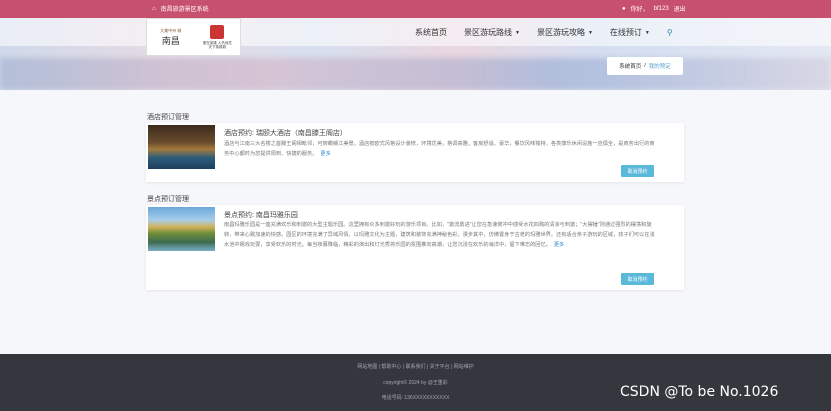 This screenshot has height=411, width=831. What do you see at coordinates (285, 133) in the screenshot?
I see `hotel-booking-title: 酒店预约: 瑞颐大酒店（南昌滕王阁店）` at bounding box center [285, 133].